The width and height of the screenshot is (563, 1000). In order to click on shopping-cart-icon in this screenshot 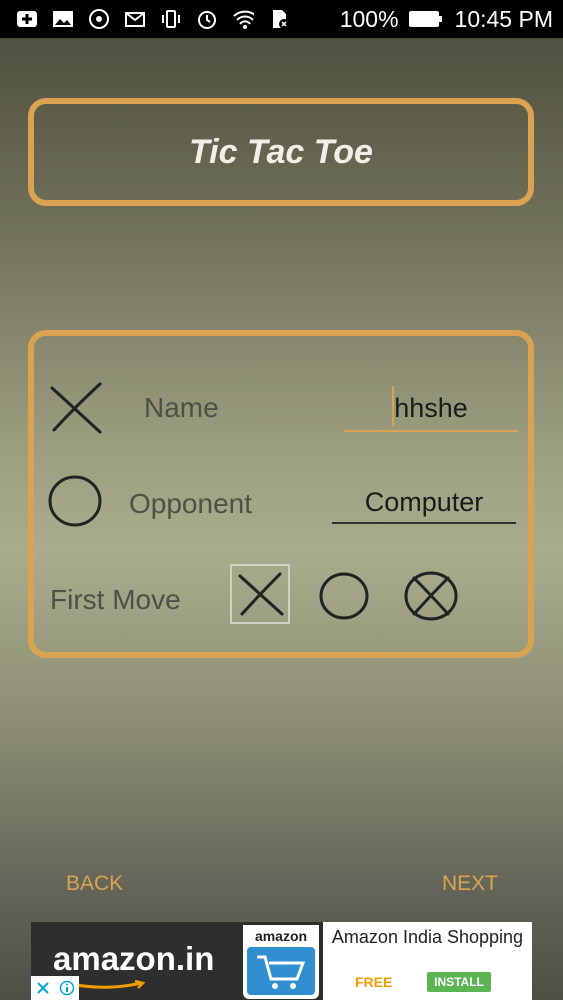, I will do `click(281, 972)`.